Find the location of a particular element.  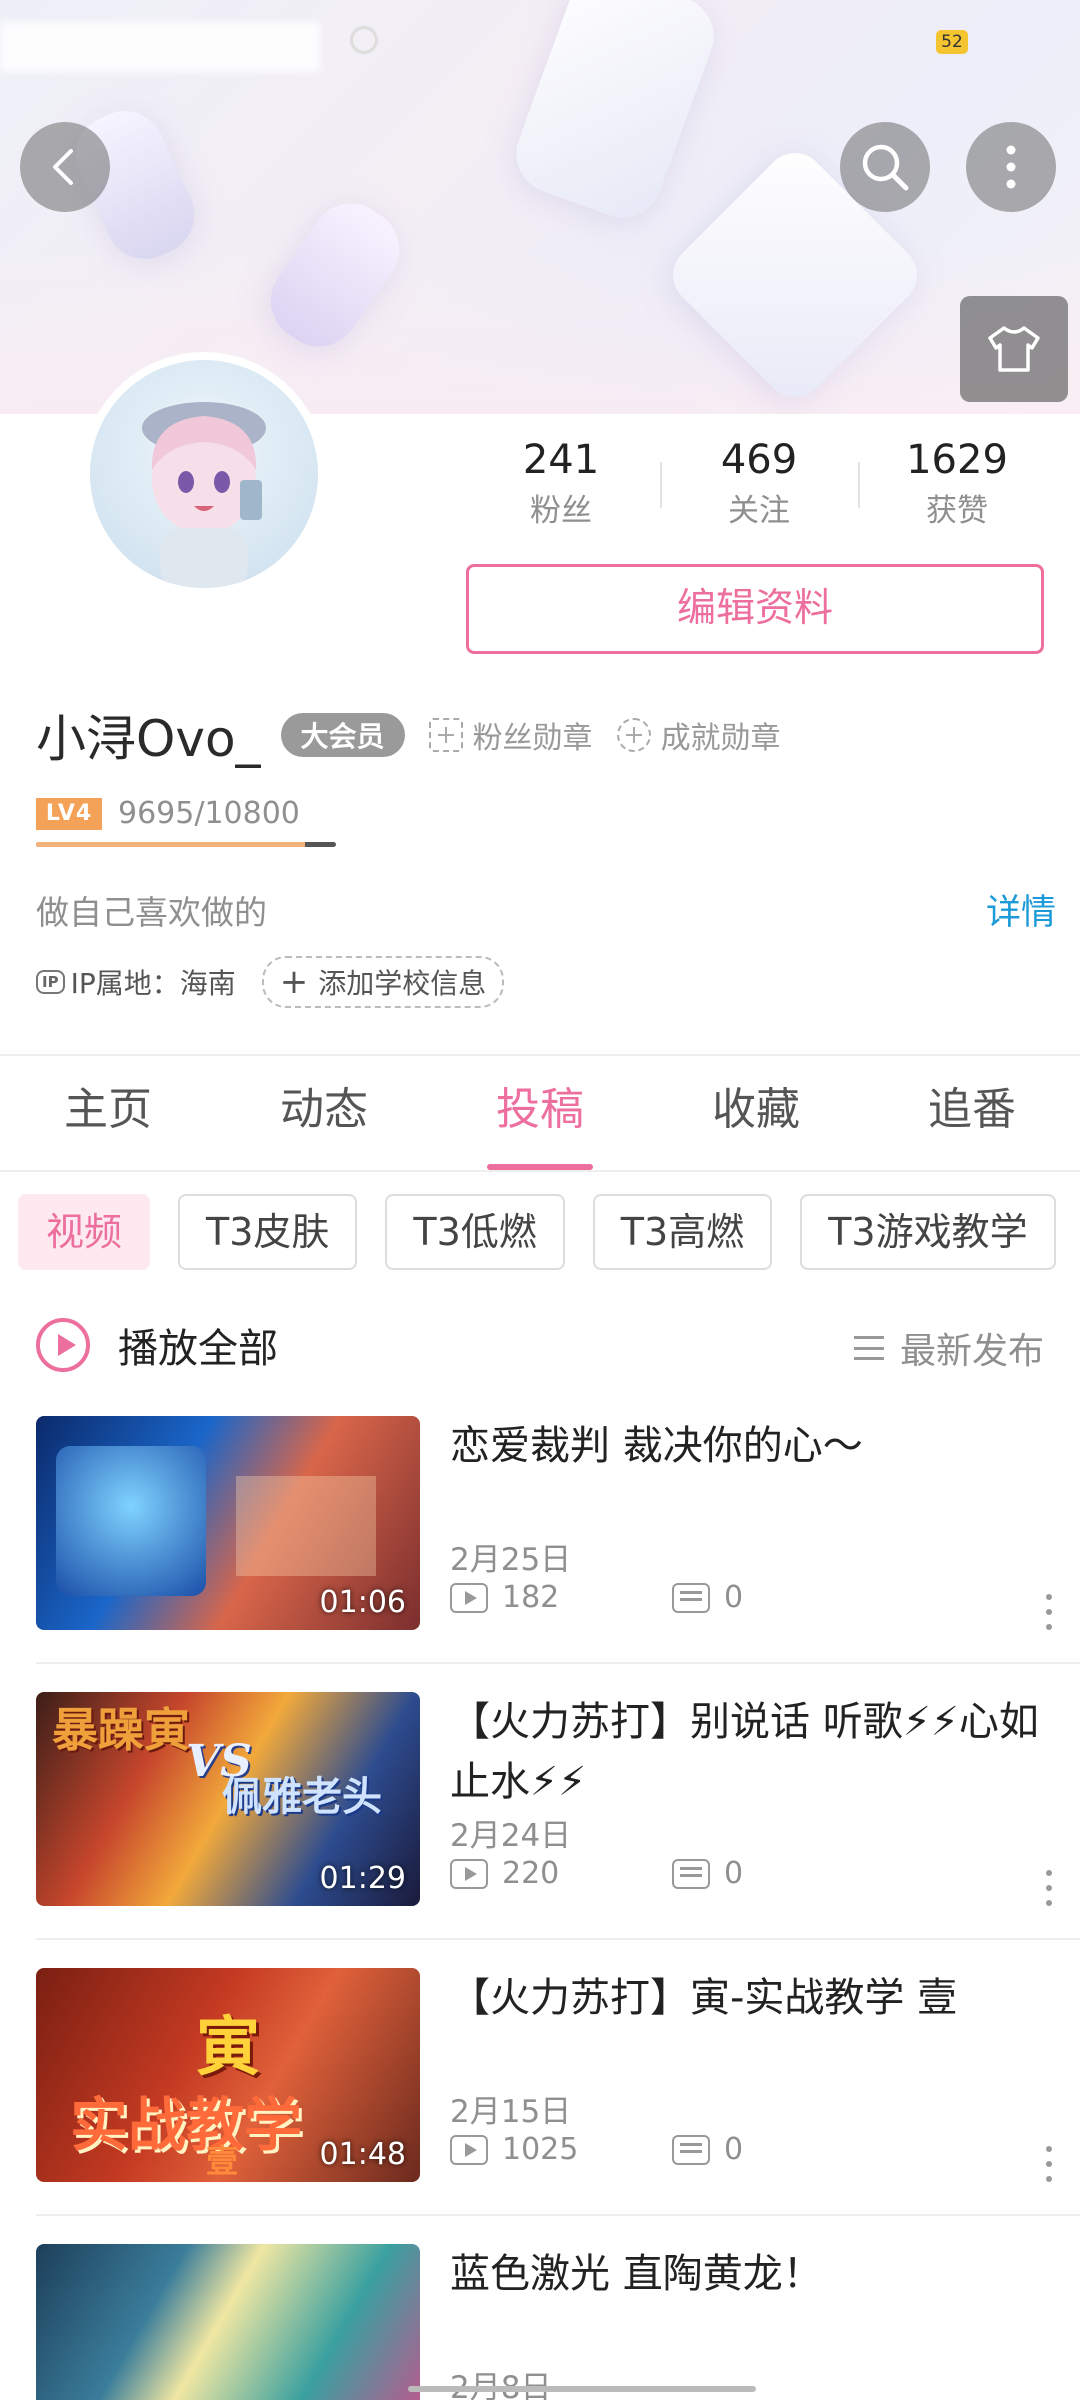

video-duration: 01:06 is located at coordinates (362, 1602).